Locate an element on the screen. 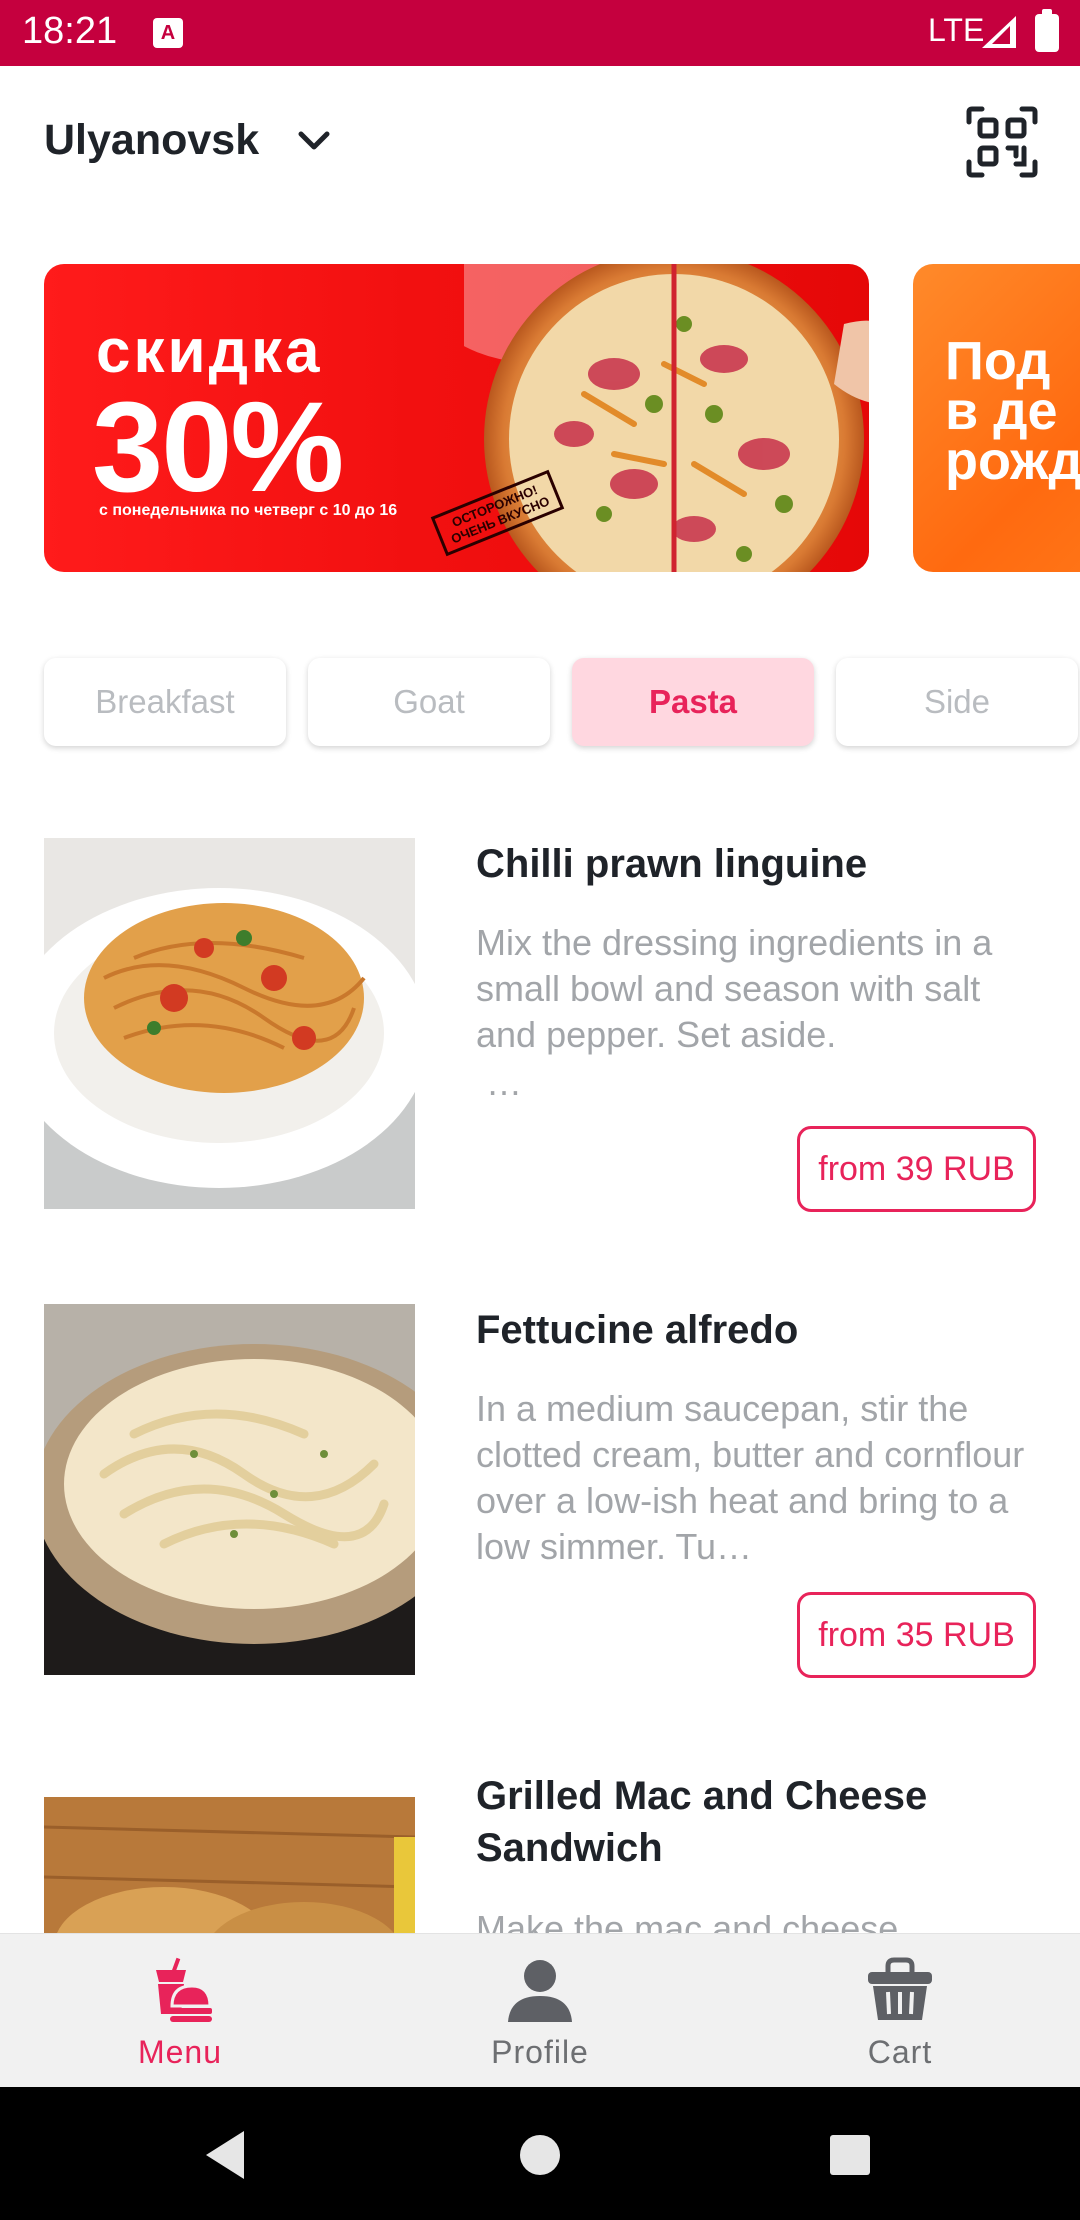 This screenshot has height=2220, width=1080. product-title: Chilli prawn linguine is located at coordinates (672, 864).